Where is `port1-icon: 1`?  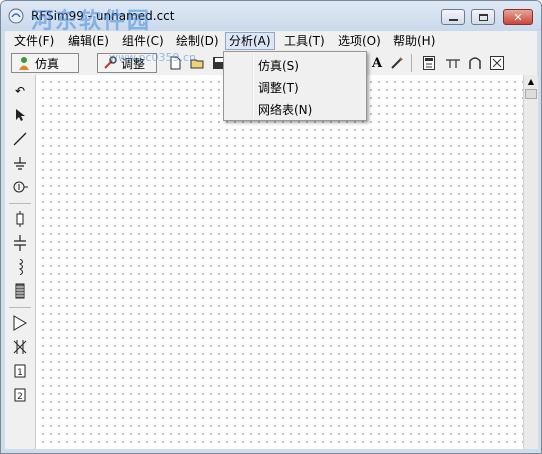
port1-icon: 1 is located at coordinates (20, 371).